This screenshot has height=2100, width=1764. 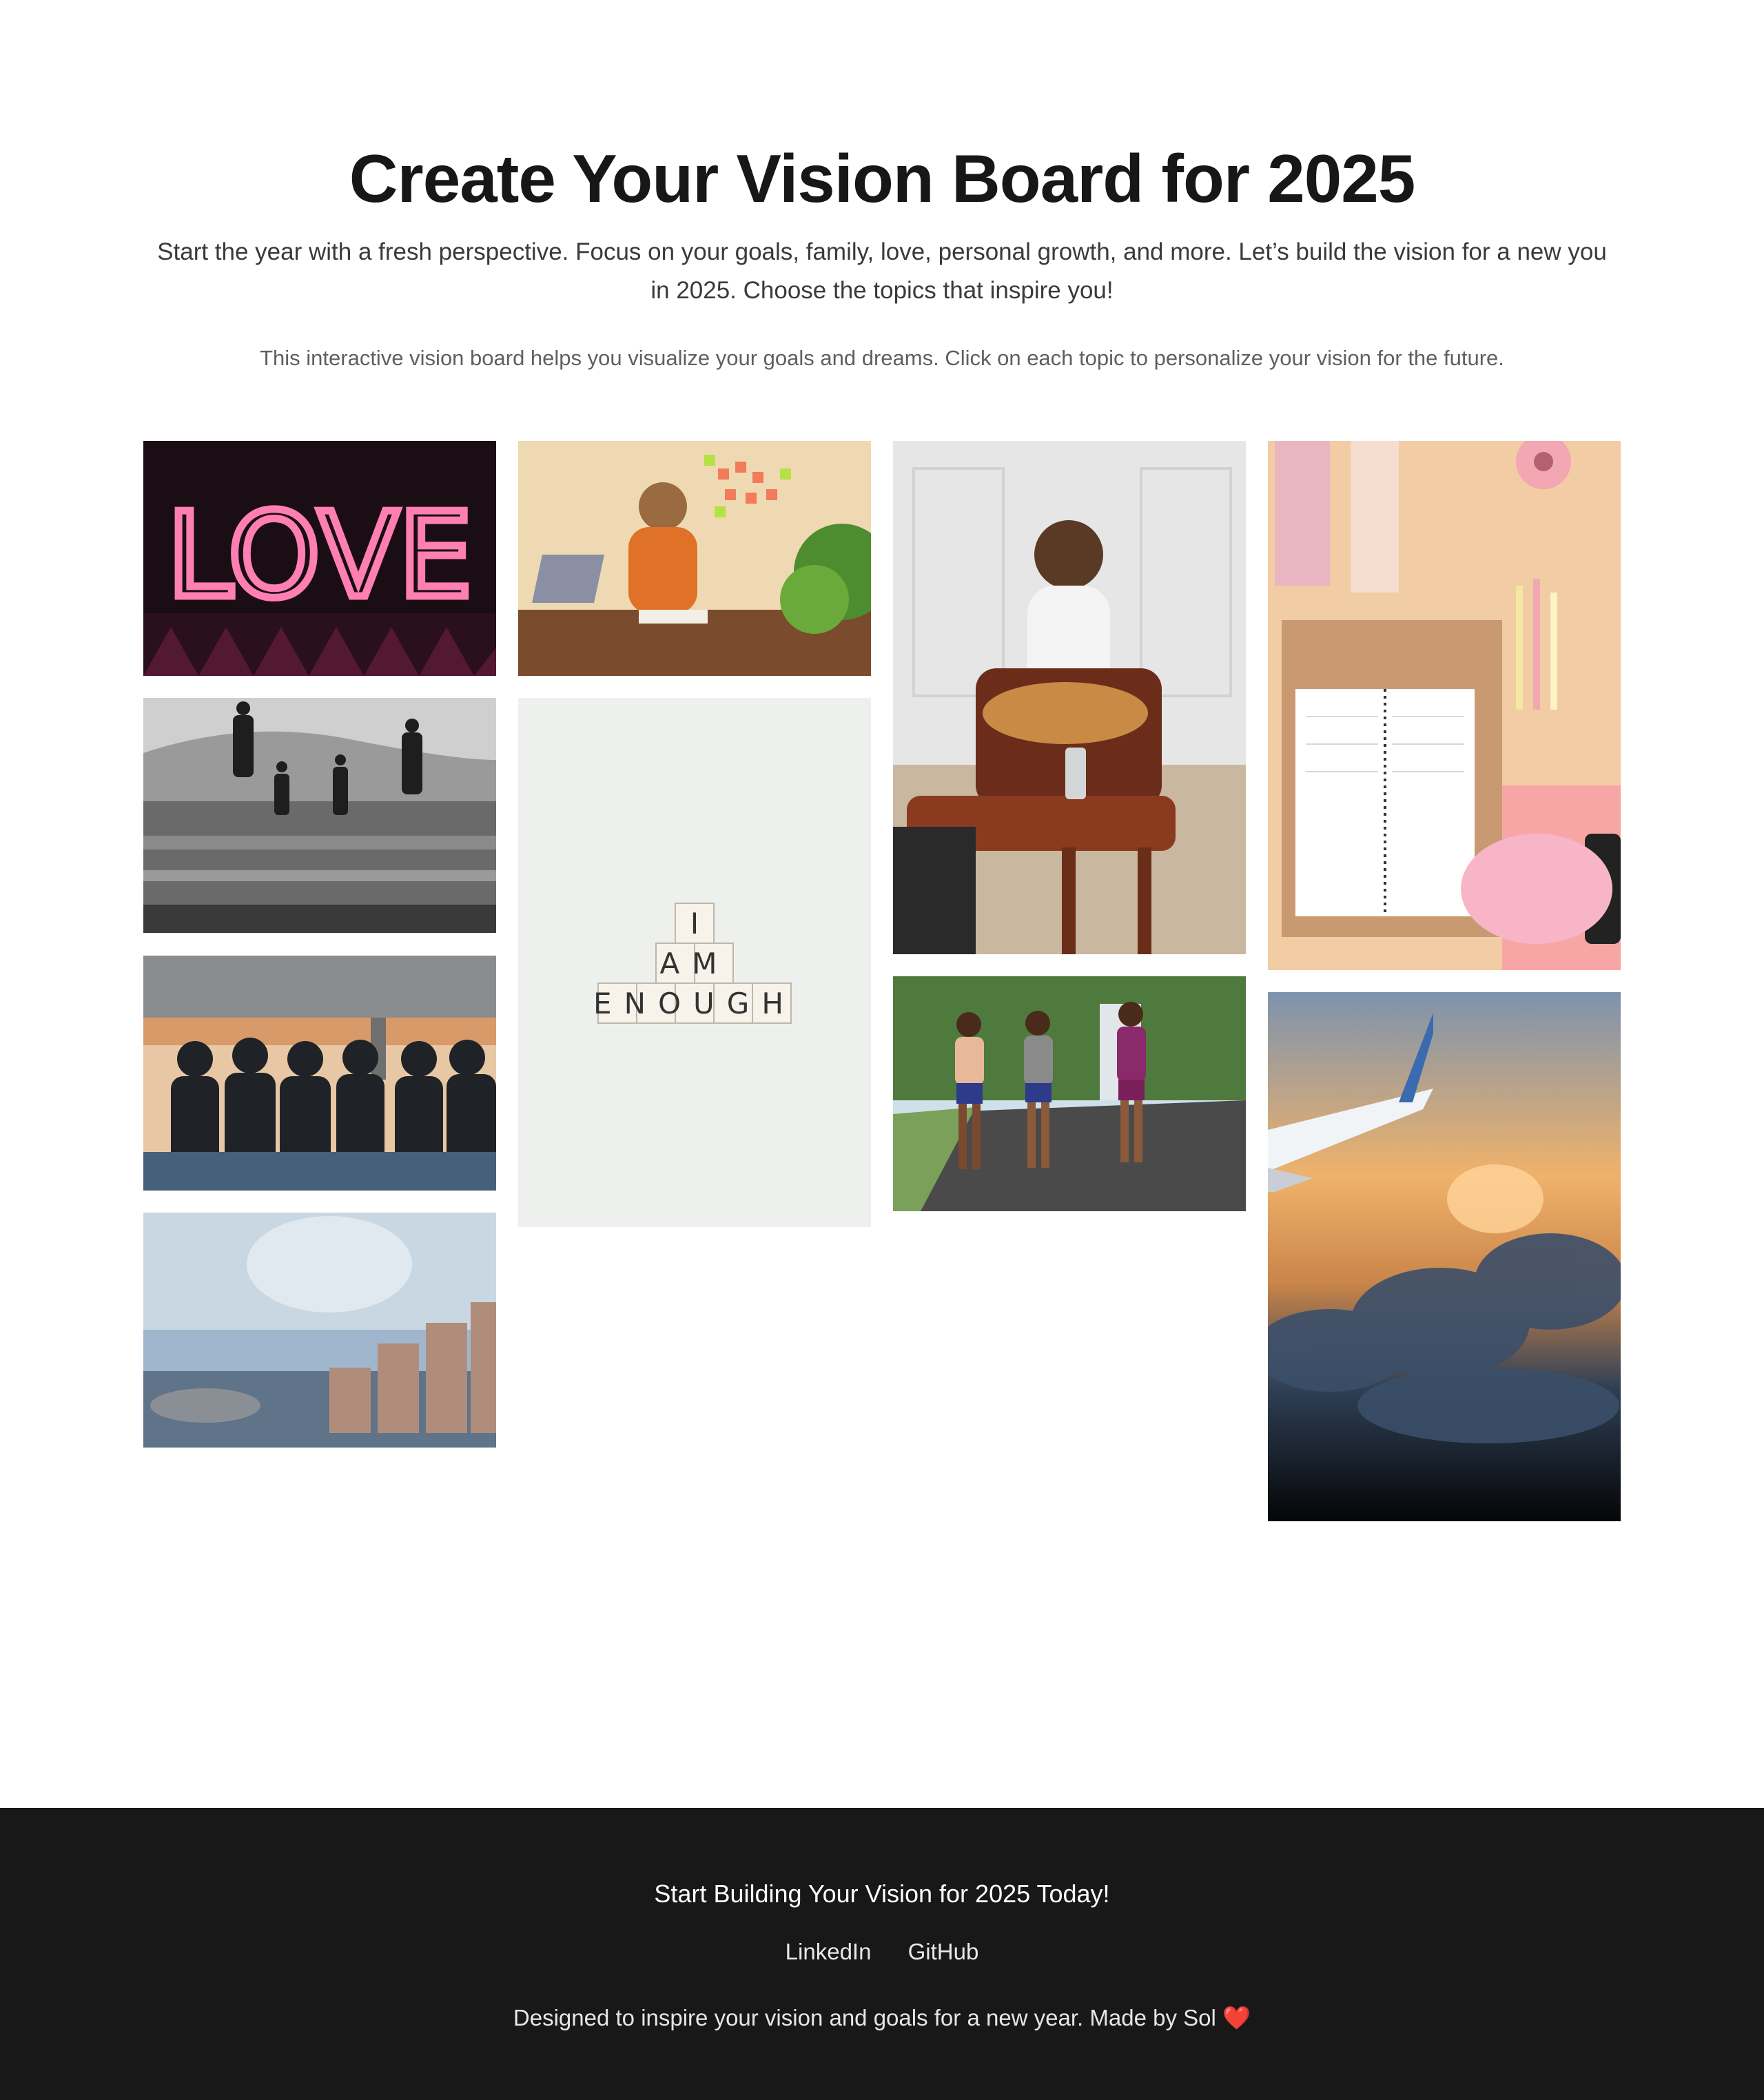 What do you see at coordinates (1069, 1093) in the screenshot?
I see `vision-tile-fitness` at bounding box center [1069, 1093].